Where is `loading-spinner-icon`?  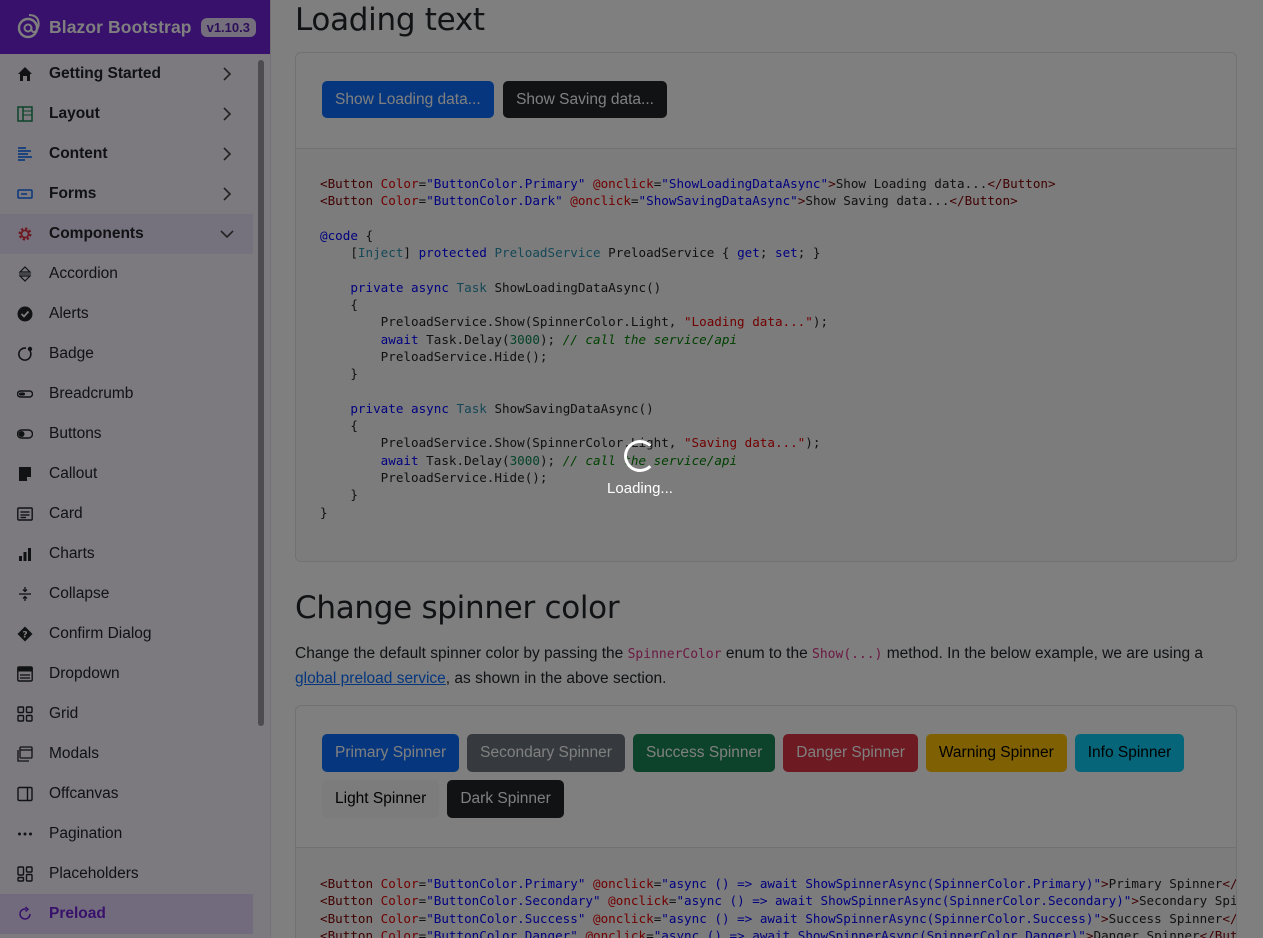
loading-spinner-icon is located at coordinates (640, 456).